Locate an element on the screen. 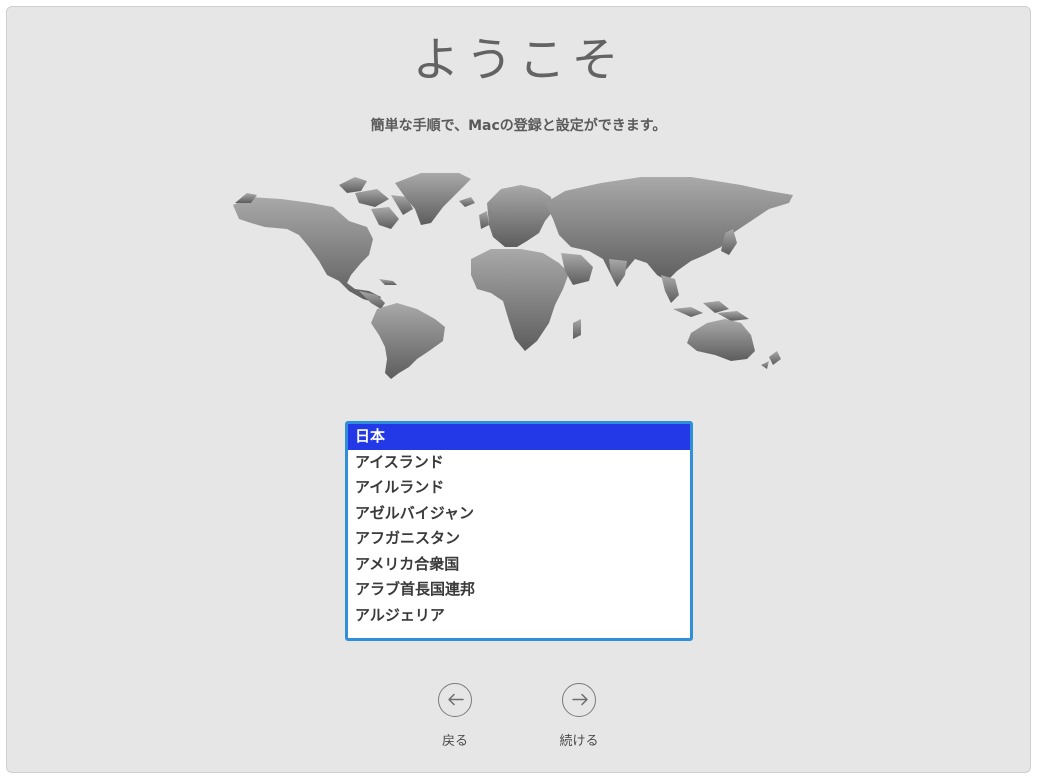 The image size is (1039, 780). back-button: 戻る is located at coordinates (455, 716).